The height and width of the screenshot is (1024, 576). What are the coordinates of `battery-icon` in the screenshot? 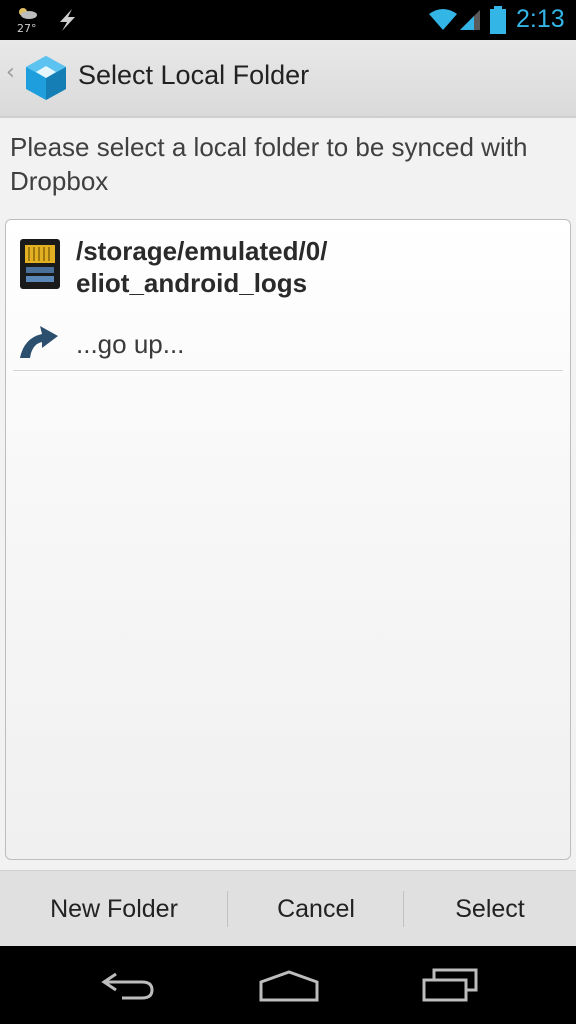 It's located at (498, 22).